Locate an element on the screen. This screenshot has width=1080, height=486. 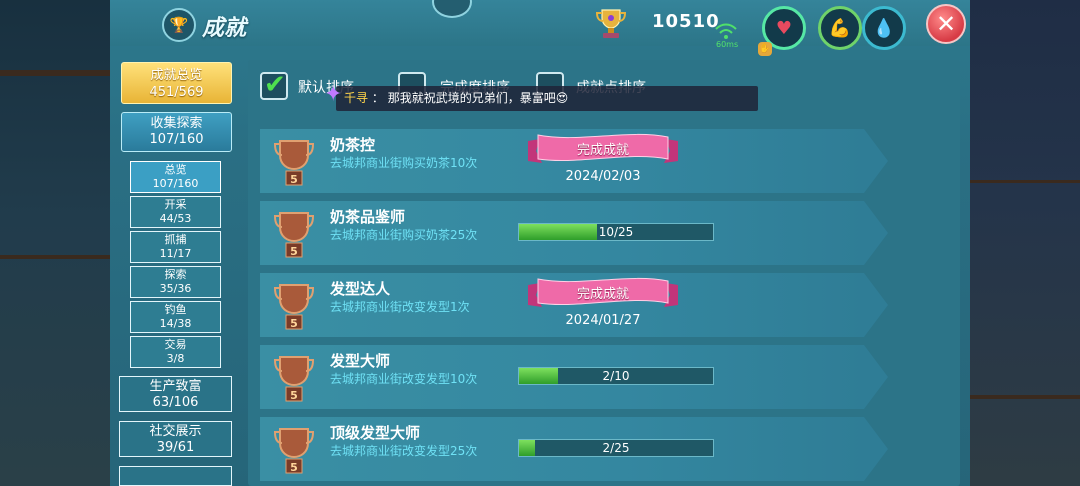
progress-text: 2/10 is located at coordinates (616, 376).